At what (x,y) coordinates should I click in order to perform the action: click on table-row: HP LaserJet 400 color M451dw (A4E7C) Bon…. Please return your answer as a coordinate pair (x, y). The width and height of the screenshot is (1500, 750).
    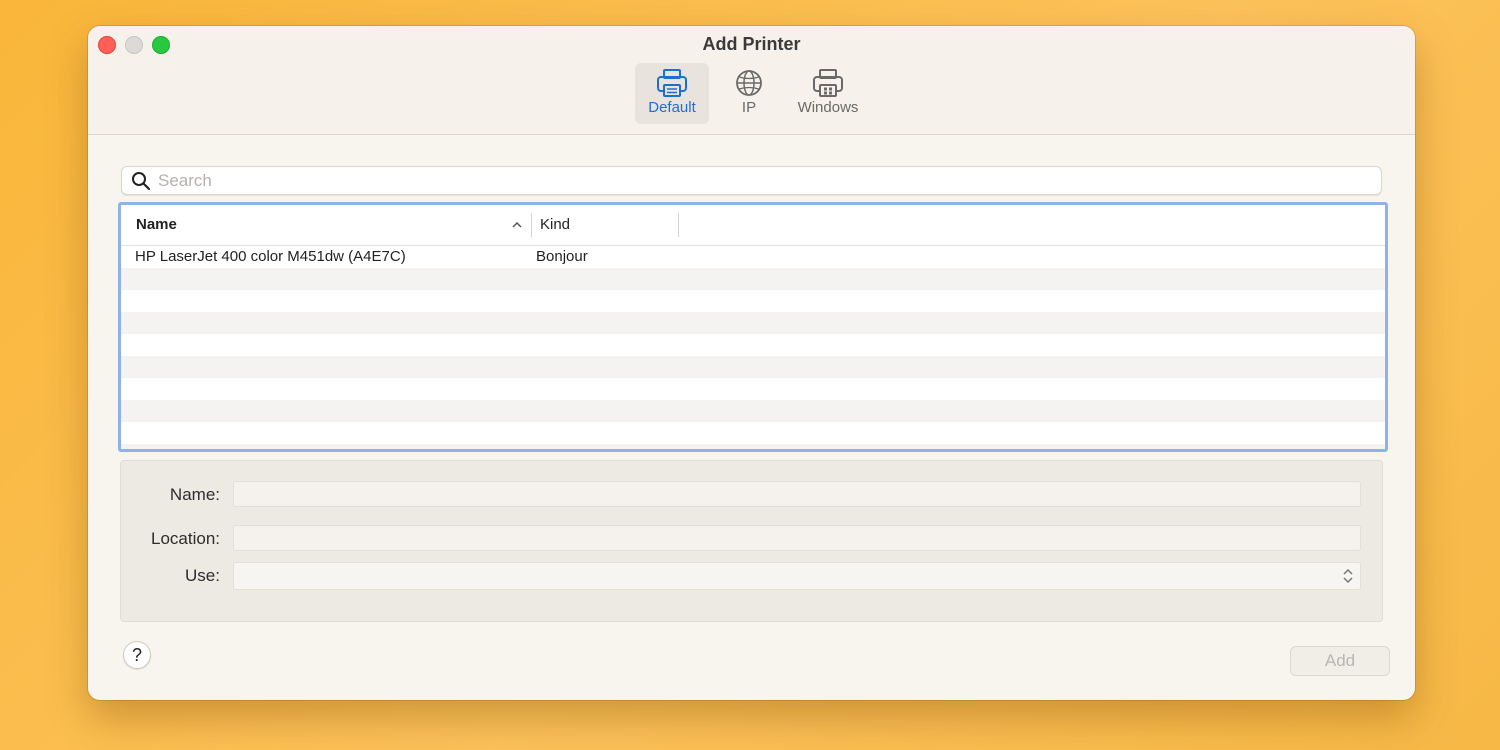
    Looking at the image, I should click on (753, 257).